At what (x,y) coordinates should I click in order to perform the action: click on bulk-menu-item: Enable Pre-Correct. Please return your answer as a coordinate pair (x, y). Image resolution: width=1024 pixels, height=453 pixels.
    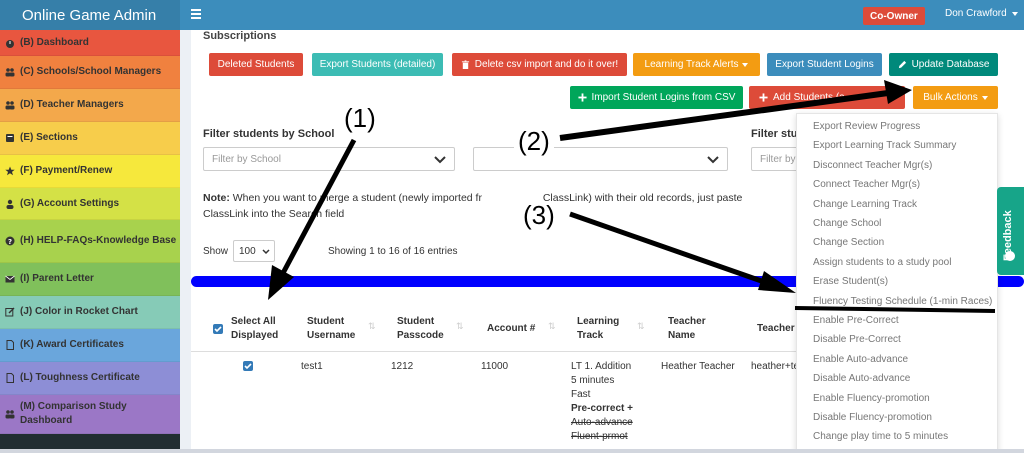
    Looking at the image, I should click on (856, 320).